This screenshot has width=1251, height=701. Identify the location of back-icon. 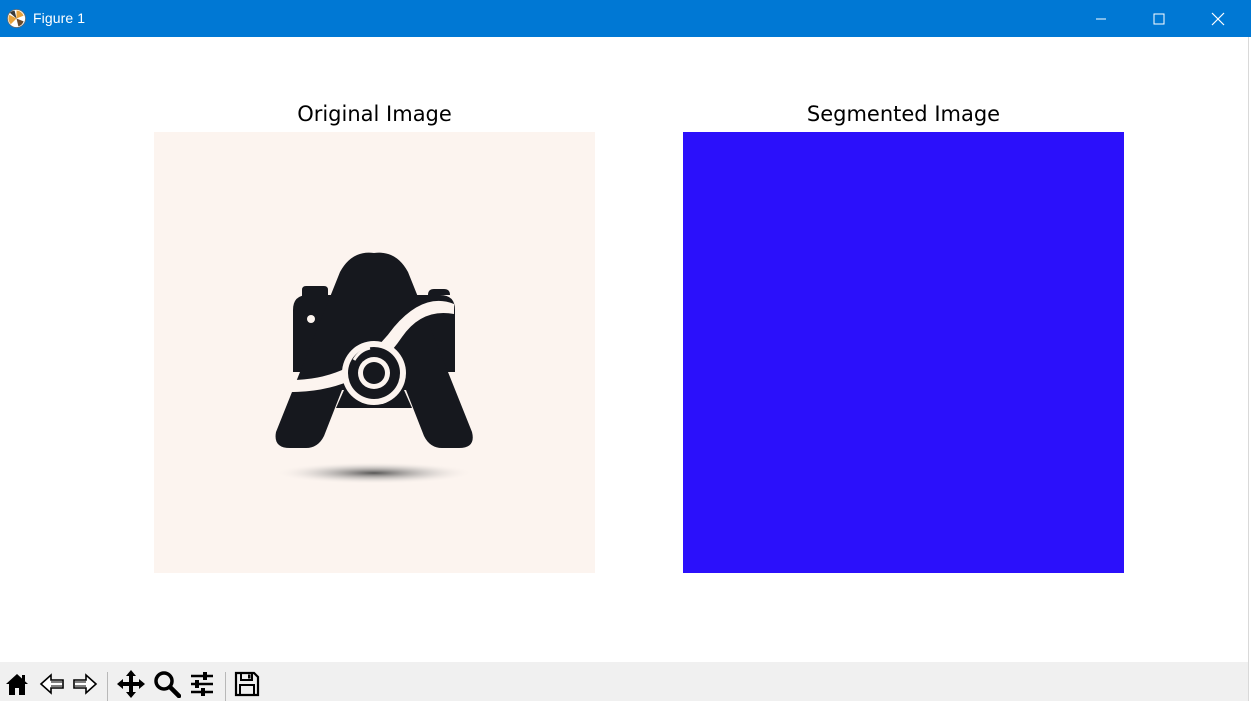
(51, 684).